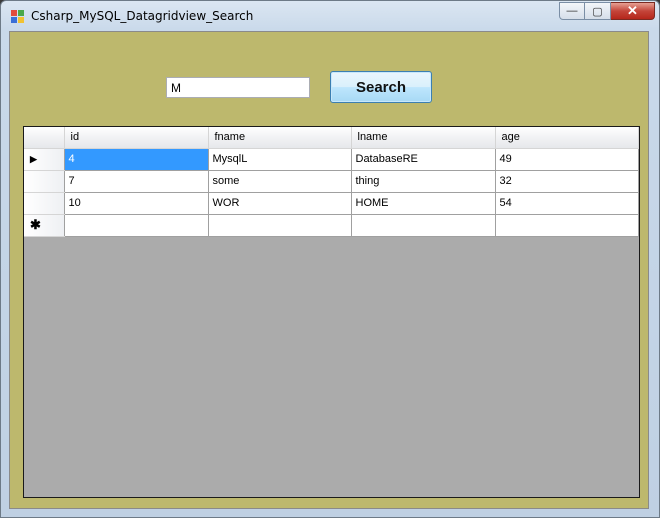 The image size is (660, 518). I want to click on table-row: ▶ 4 MysqlL DatabaseRE 49, so click(331, 159).